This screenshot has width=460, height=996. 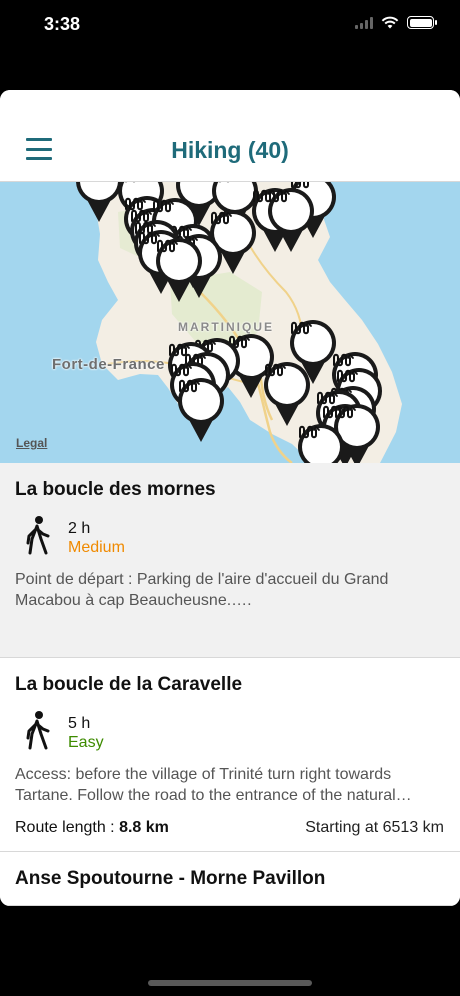 What do you see at coordinates (364, 22) in the screenshot?
I see `cellular-signal-icon` at bounding box center [364, 22].